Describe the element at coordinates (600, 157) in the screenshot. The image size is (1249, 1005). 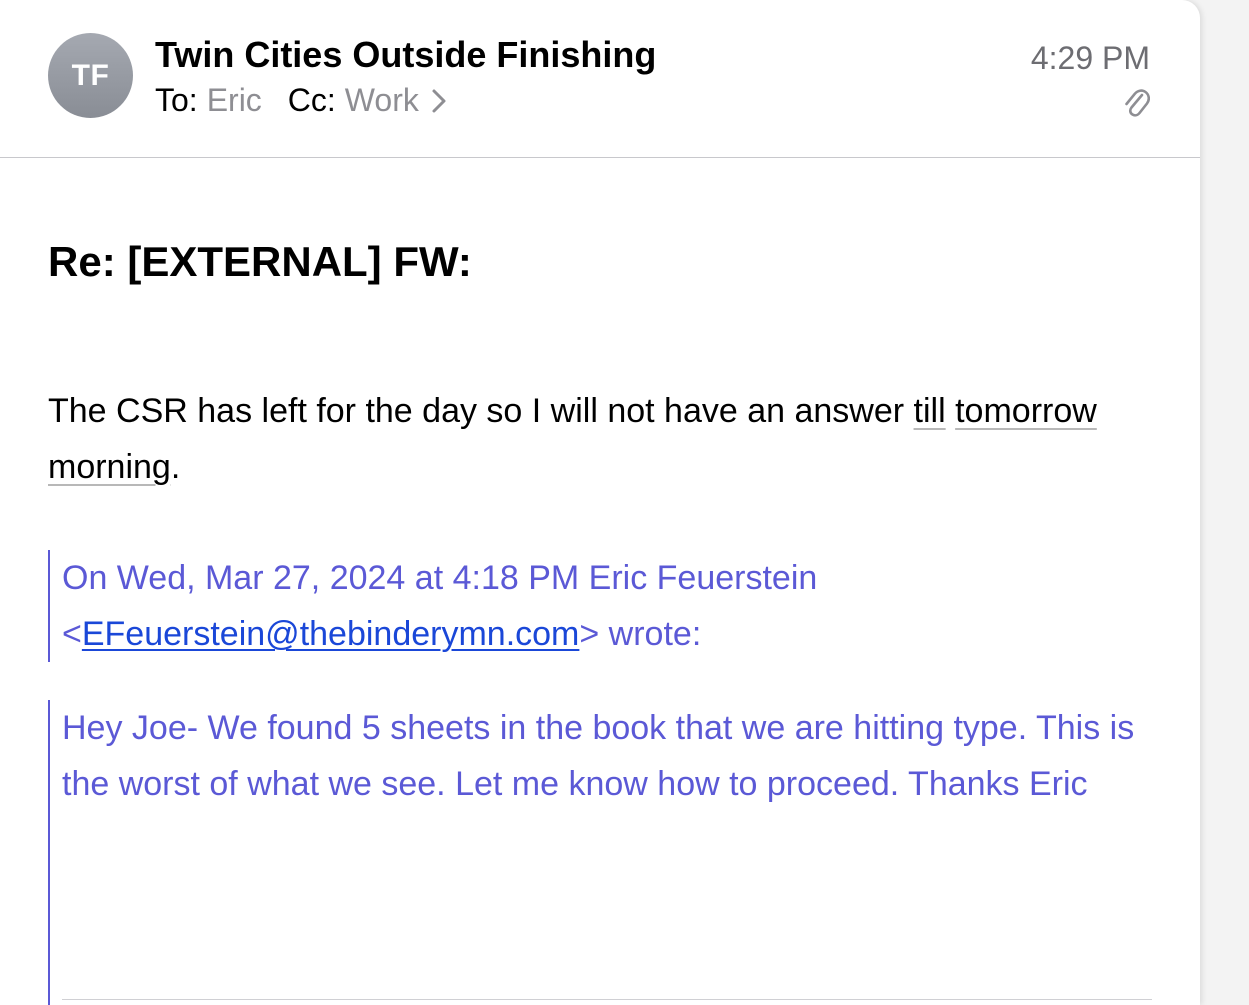
I see `header-divider` at that location.